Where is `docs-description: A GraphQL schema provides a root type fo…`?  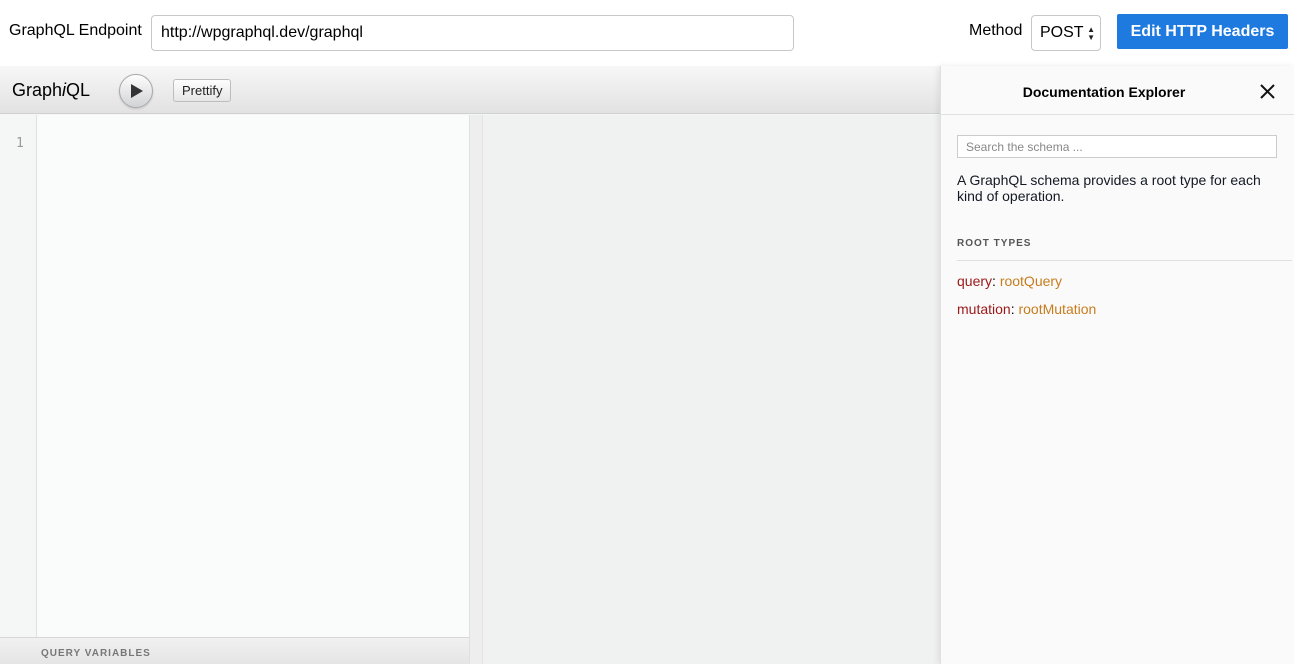 docs-description: A GraphQL schema provides a root type fo… is located at coordinates (1109, 188).